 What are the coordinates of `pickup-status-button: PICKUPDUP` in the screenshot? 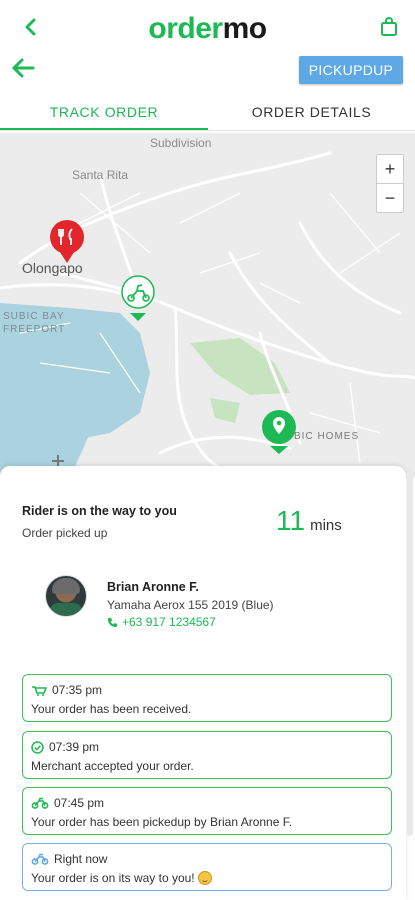 It's located at (351, 70).